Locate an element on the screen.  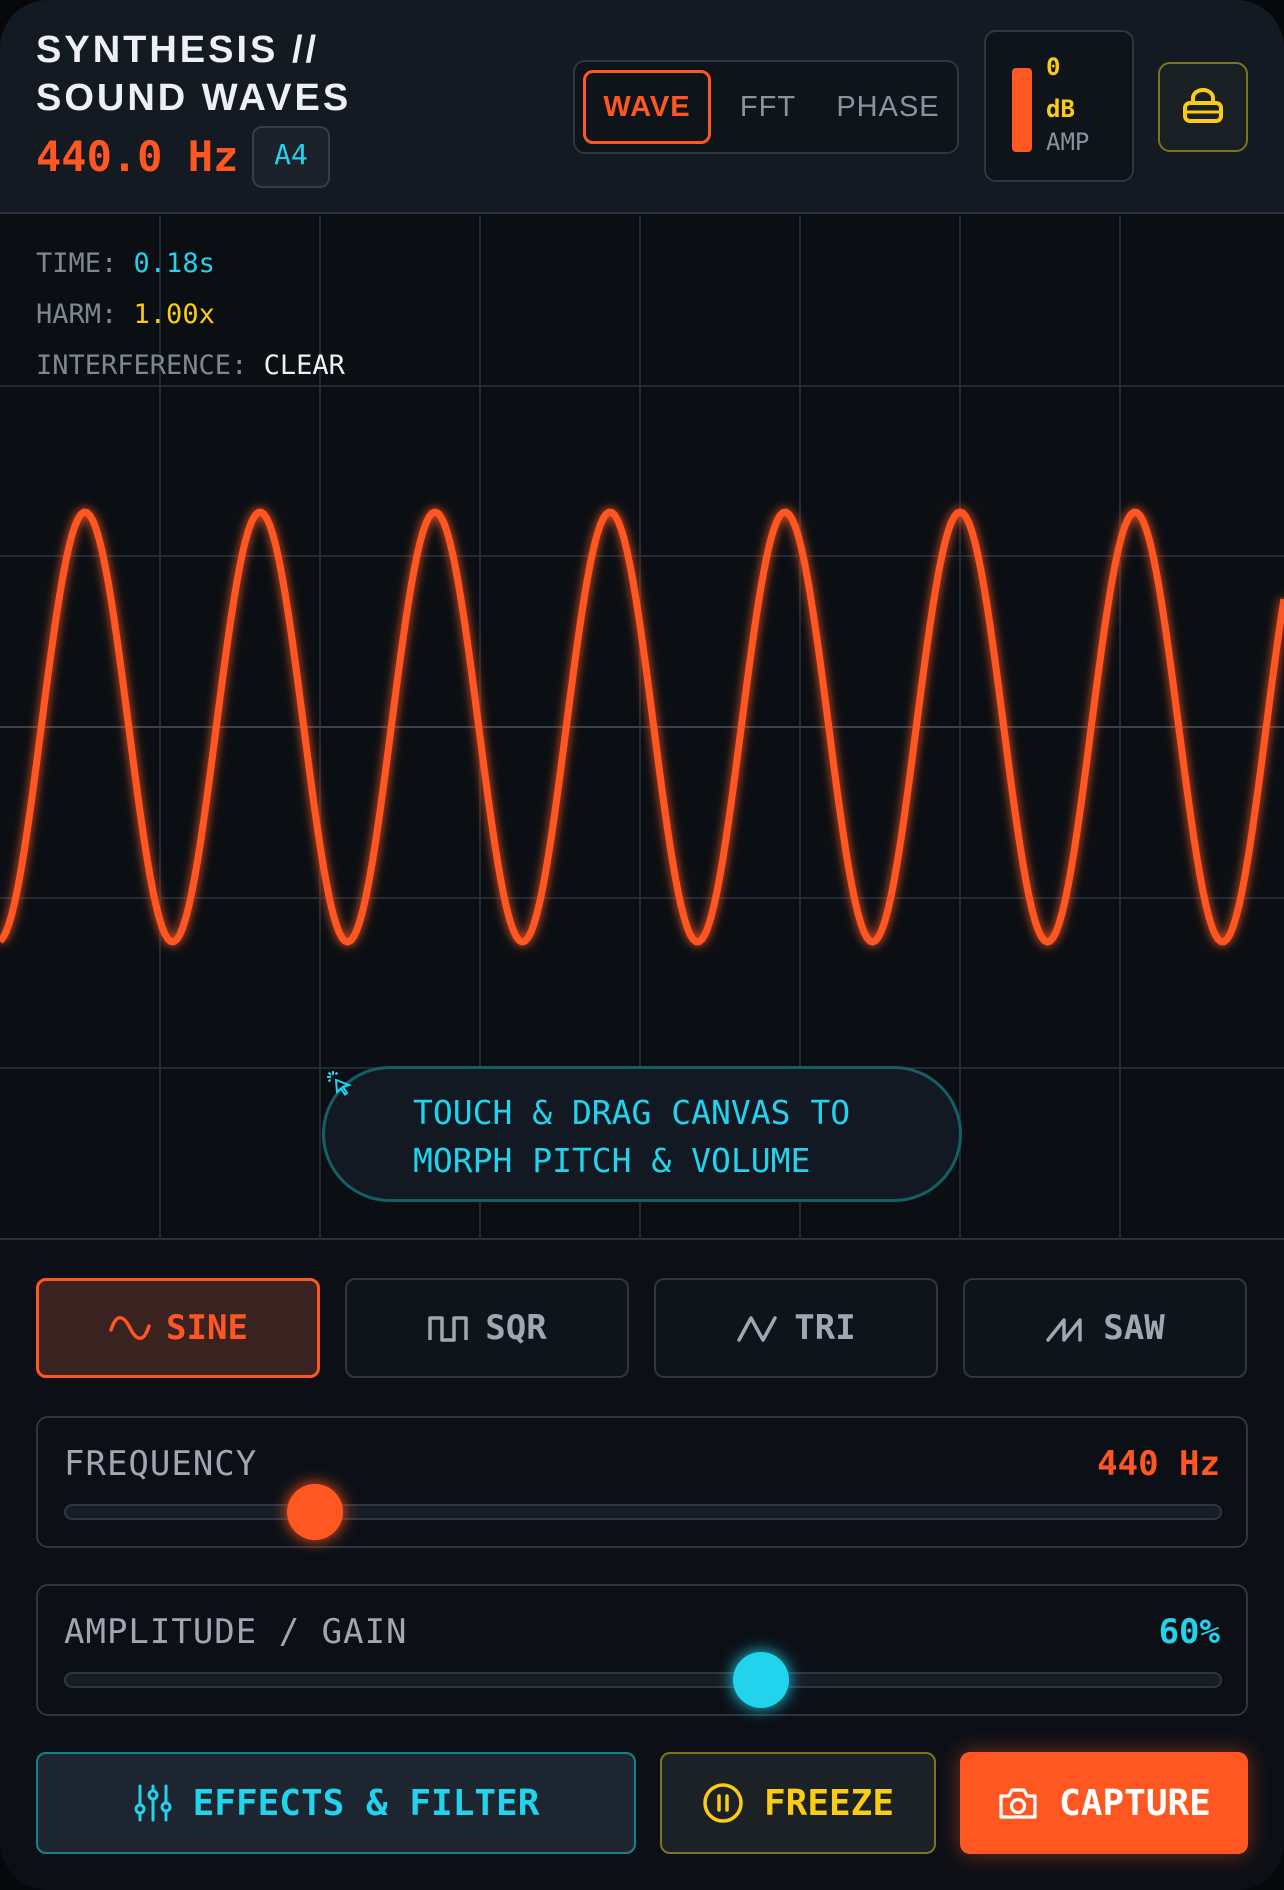
effects-filter-button: EFFECTS & FILTER is located at coordinates (336, 1803).